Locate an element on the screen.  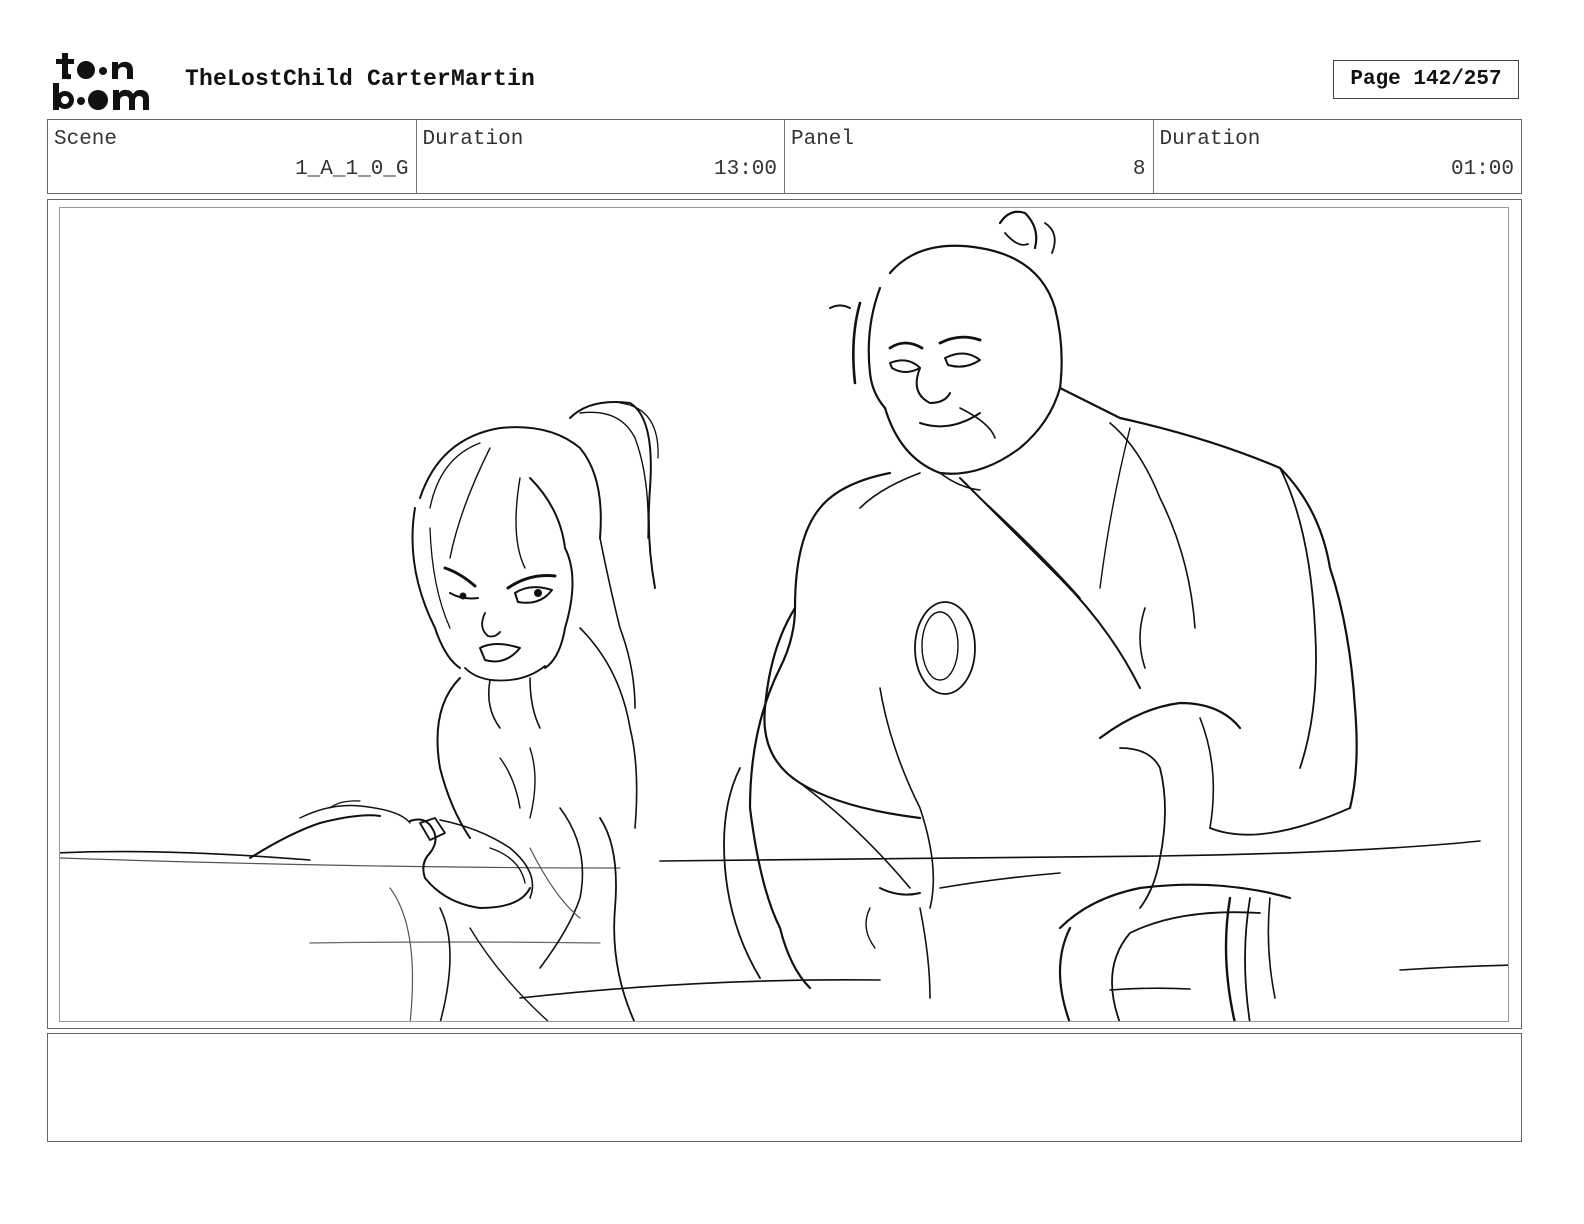
panel-duration-label: Duration is located at coordinates (1210, 139).